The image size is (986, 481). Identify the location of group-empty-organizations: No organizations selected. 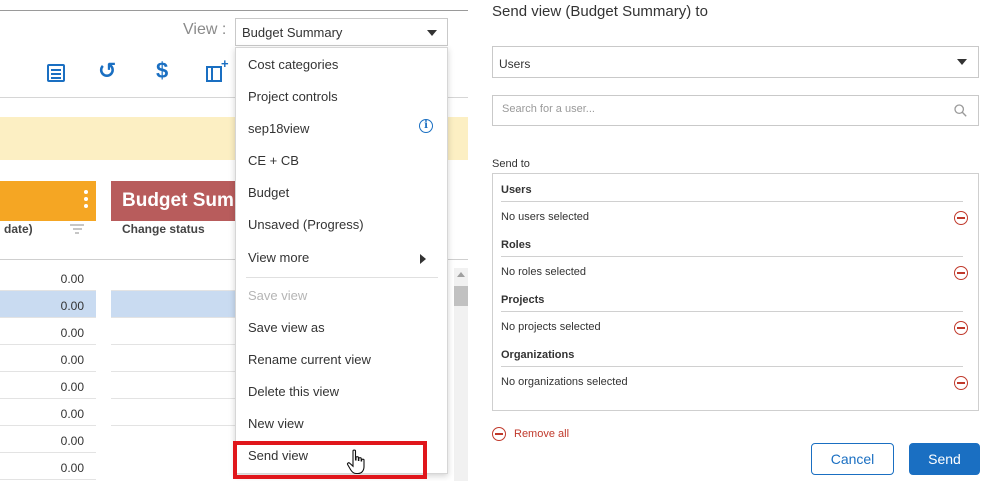
(564, 382).